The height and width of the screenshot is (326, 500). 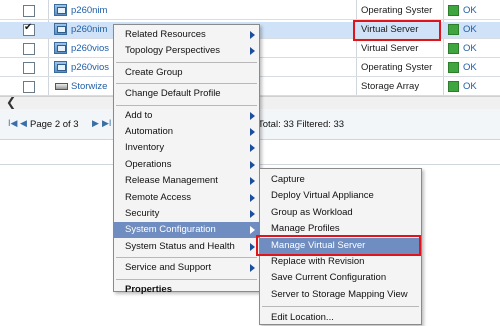 What do you see at coordinates (148, 289) in the screenshot?
I see `menu-item-label: Properties` at bounding box center [148, 289].